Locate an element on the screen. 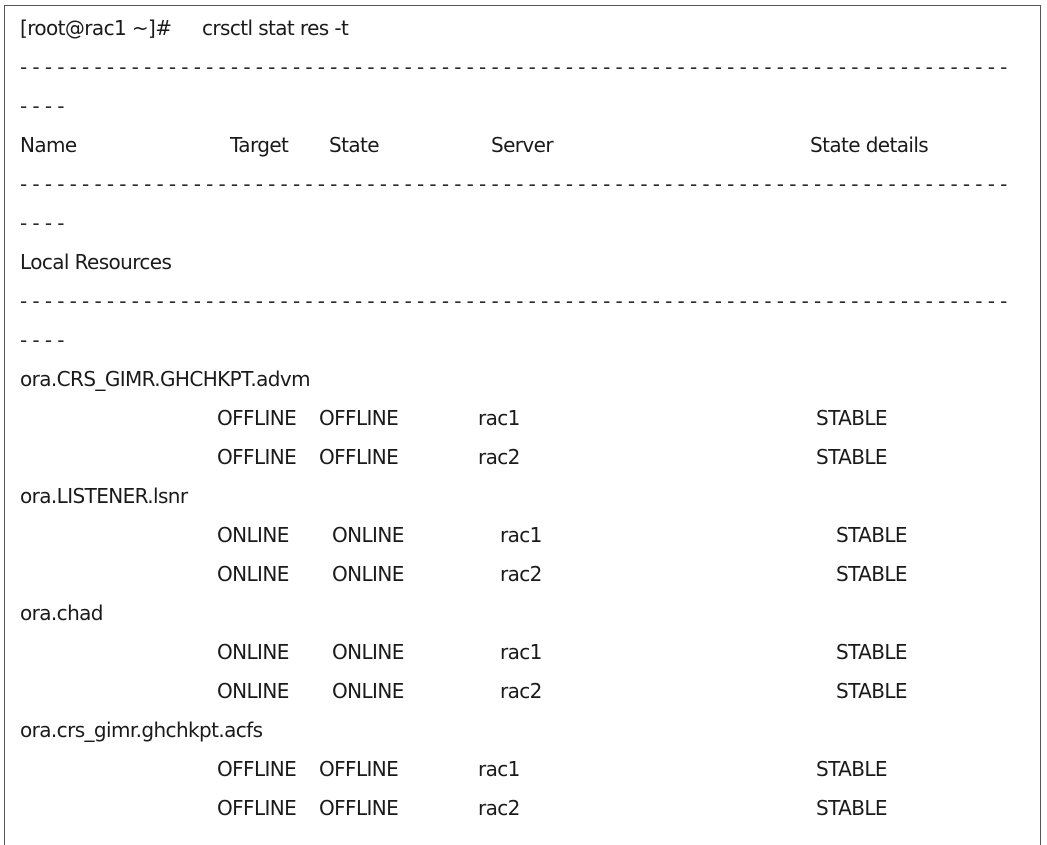 The height and width of the screenshot is (845, 1047). header-state: State is located at coordinates (354, 145).